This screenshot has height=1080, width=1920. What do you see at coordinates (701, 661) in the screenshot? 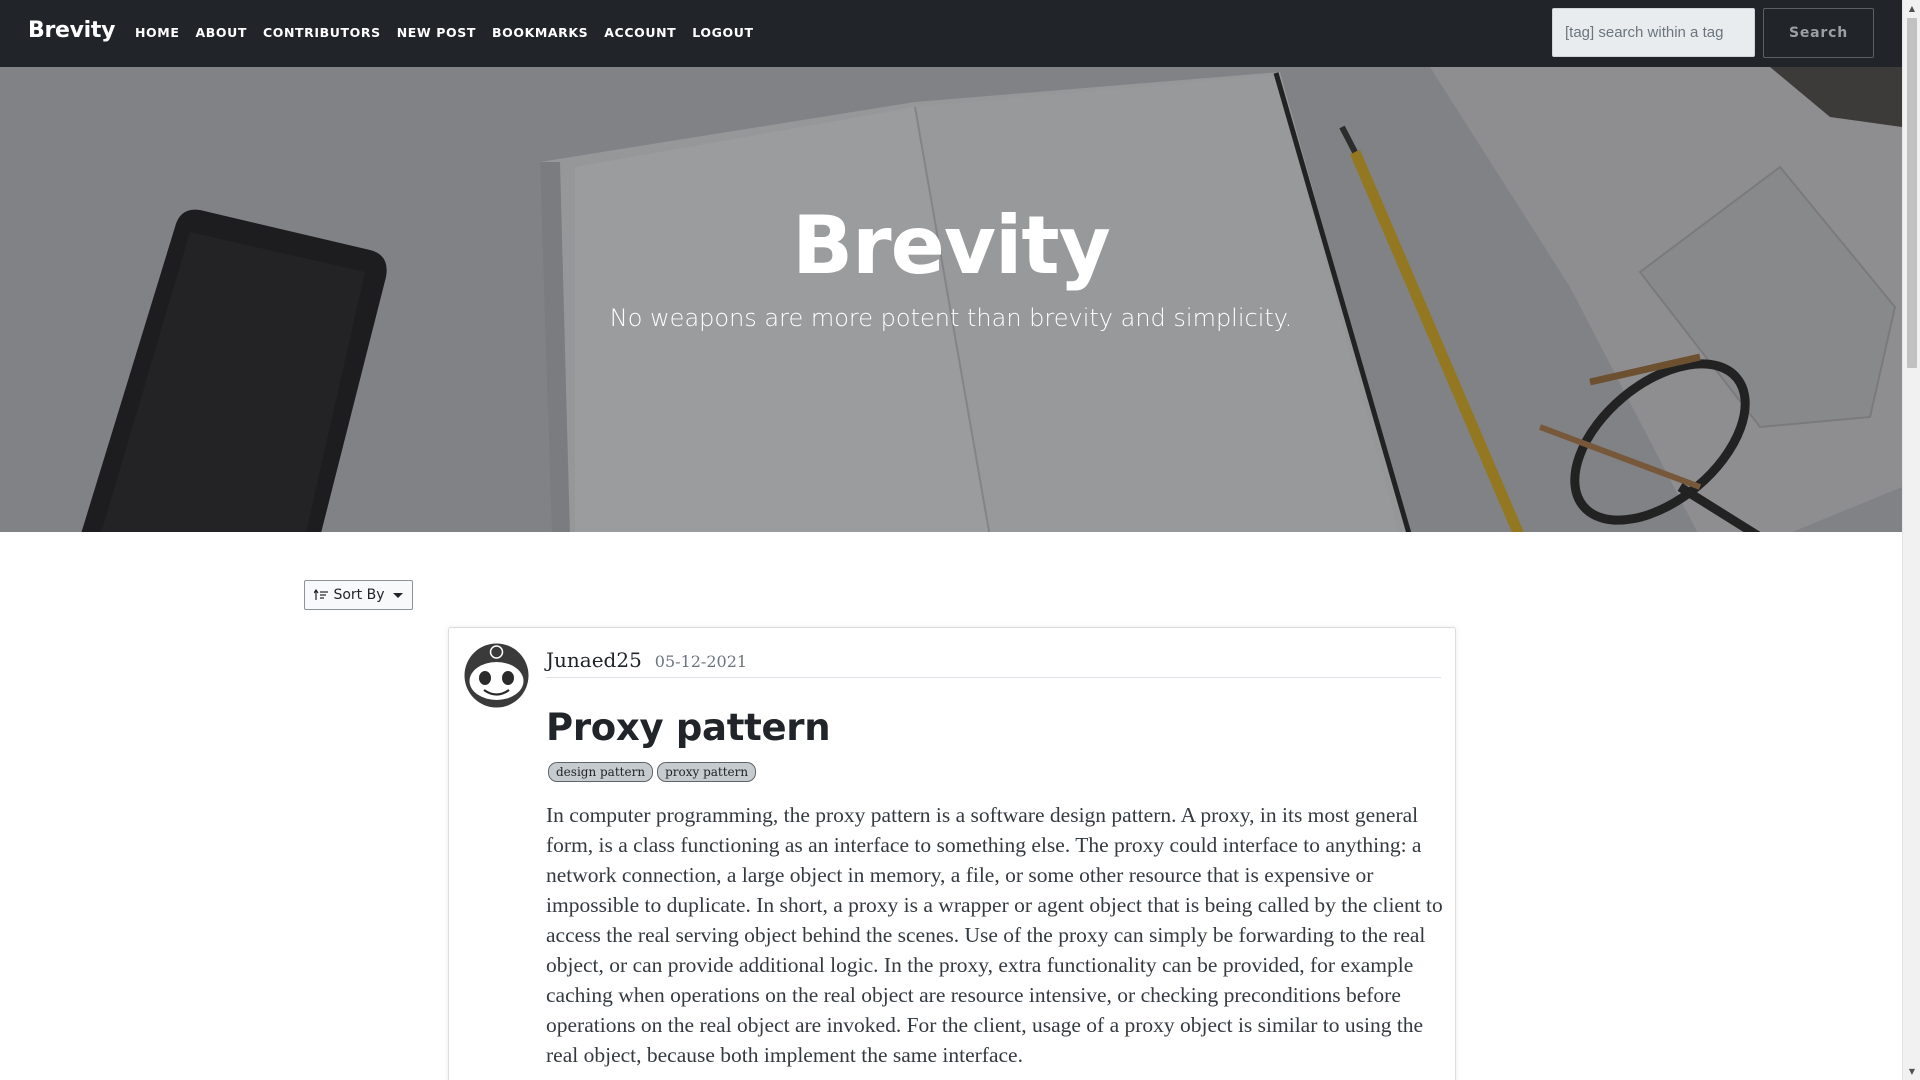
I see `post-date: 05-12-2021` at bounding box center [701, 661].